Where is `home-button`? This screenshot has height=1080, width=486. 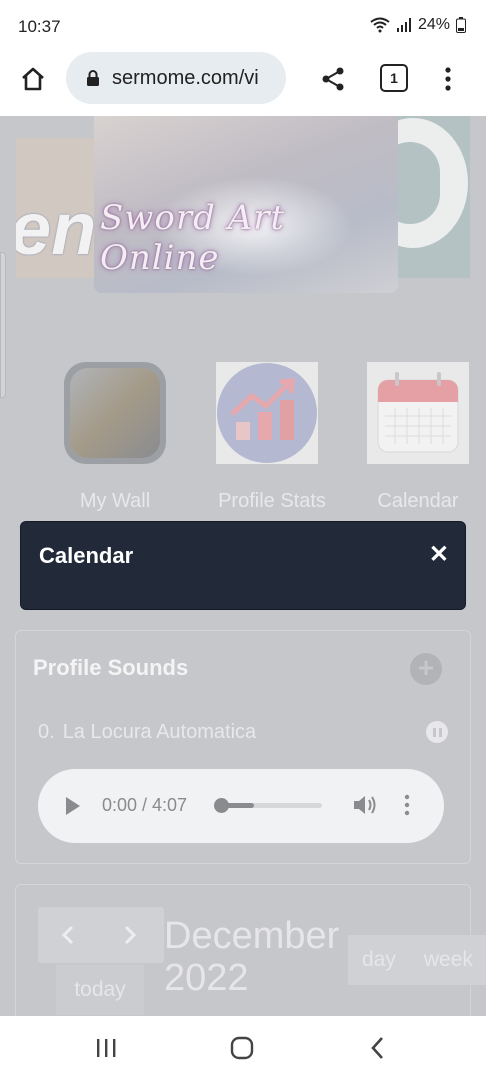
home-button is located at coordinates (33, 79).